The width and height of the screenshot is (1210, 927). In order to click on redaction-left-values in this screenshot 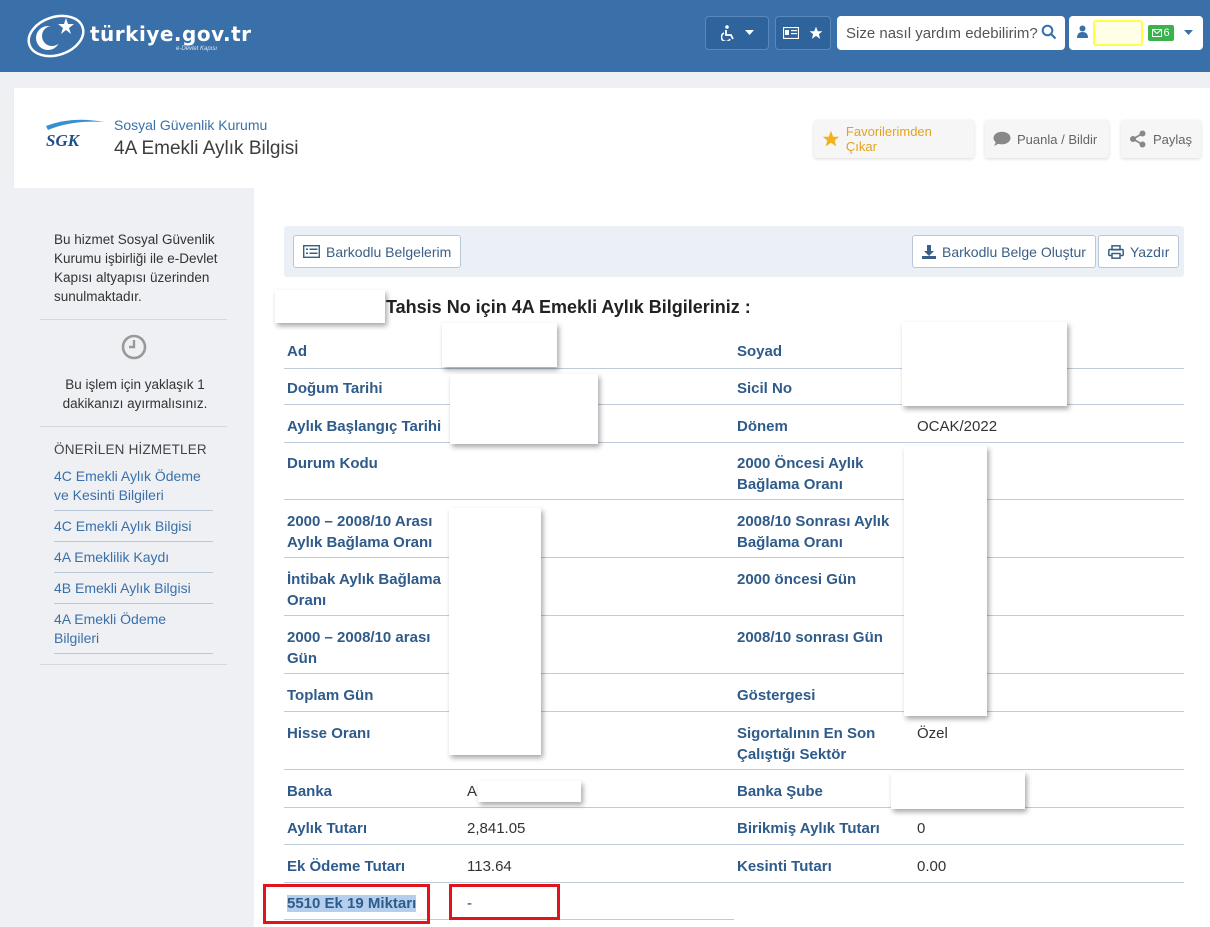, I will do `click(495, 631)`.